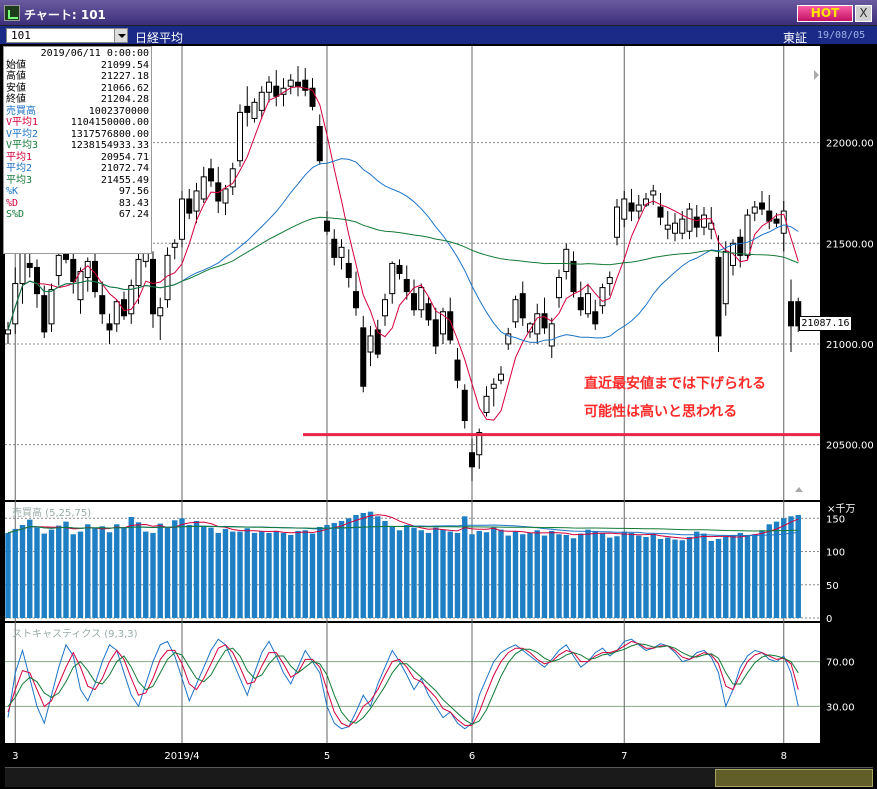 The image size is (877, 789). Describe the element at coordinates (133, 214) in the screenshot. I see `info-value: 67.24` at that location.